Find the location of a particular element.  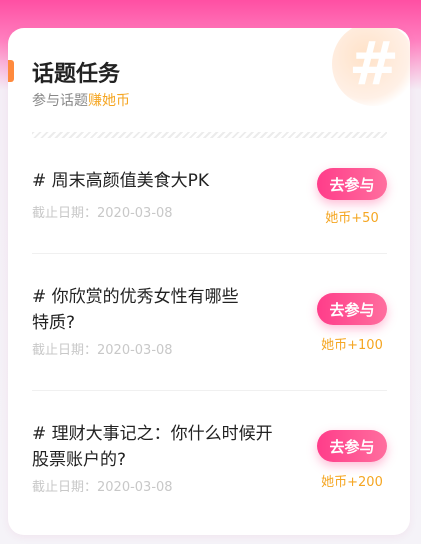

reward-label: 她币+100 is located at coordinates (352, 345).